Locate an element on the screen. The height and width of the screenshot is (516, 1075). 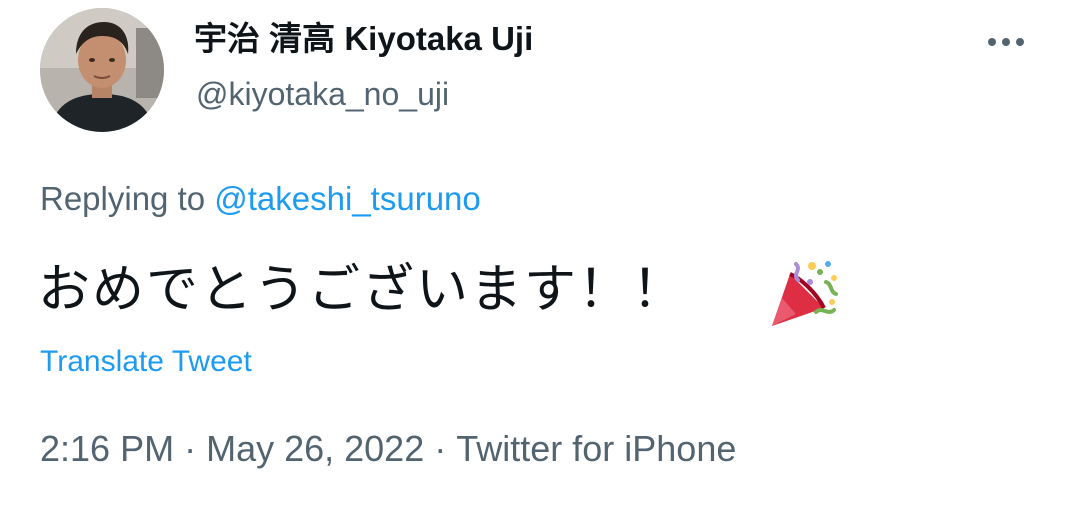
replying-to-label: Replying to is located at coordinates (127, 198).